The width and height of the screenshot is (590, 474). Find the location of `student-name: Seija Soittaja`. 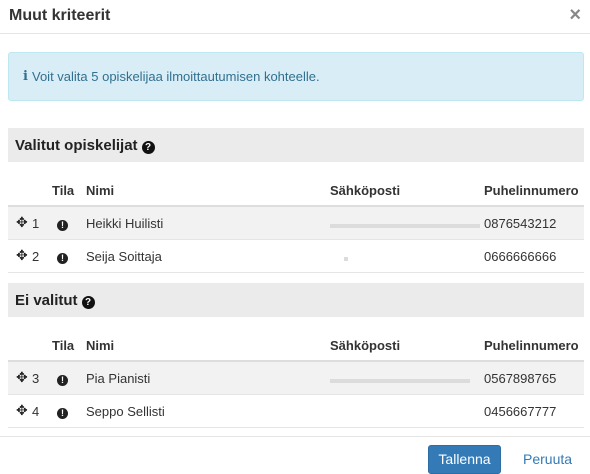

student-name: Seija Soittaja is located at coordinates (124, 256).